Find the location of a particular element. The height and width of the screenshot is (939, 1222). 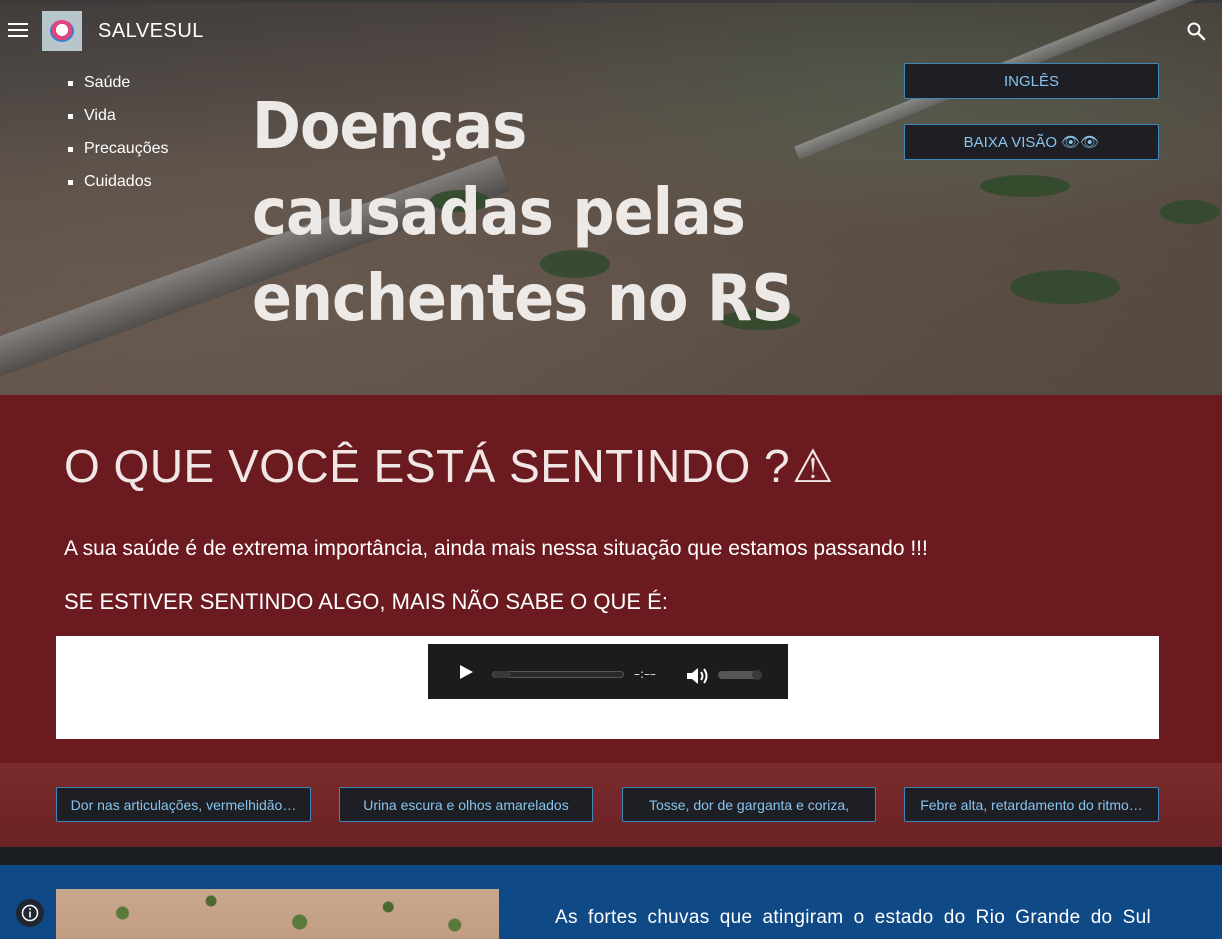

search-icon is located at coordinates (1196, 31).